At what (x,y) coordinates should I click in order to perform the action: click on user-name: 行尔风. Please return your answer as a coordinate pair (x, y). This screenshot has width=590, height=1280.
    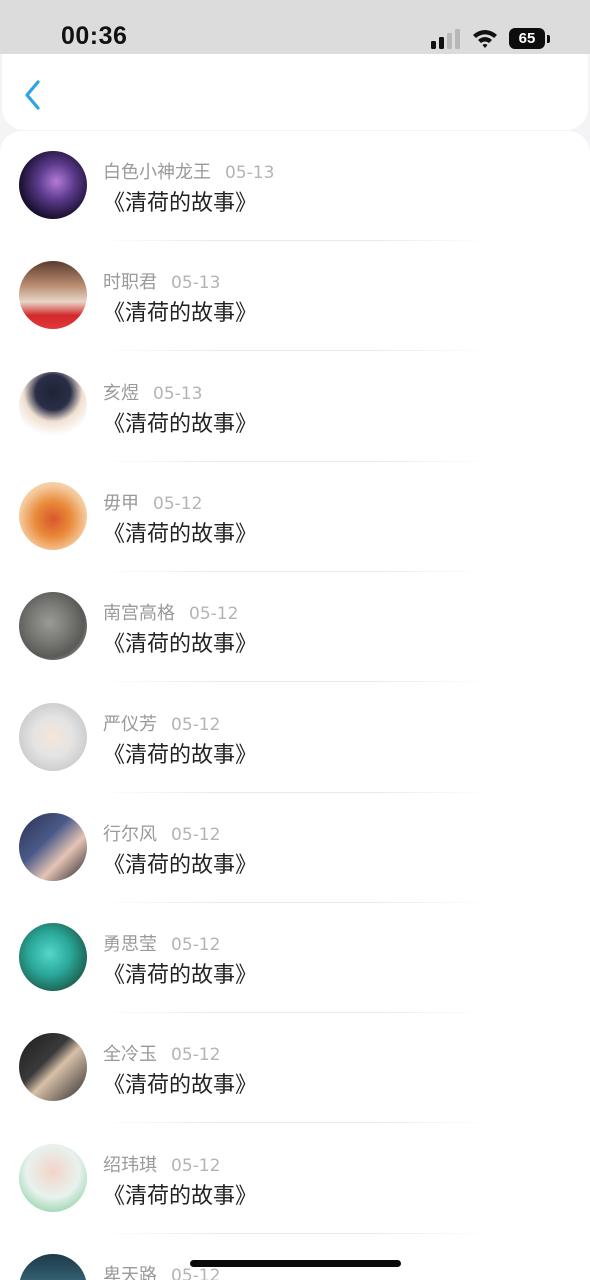
    Looking at the image, I should click on (130, 834).